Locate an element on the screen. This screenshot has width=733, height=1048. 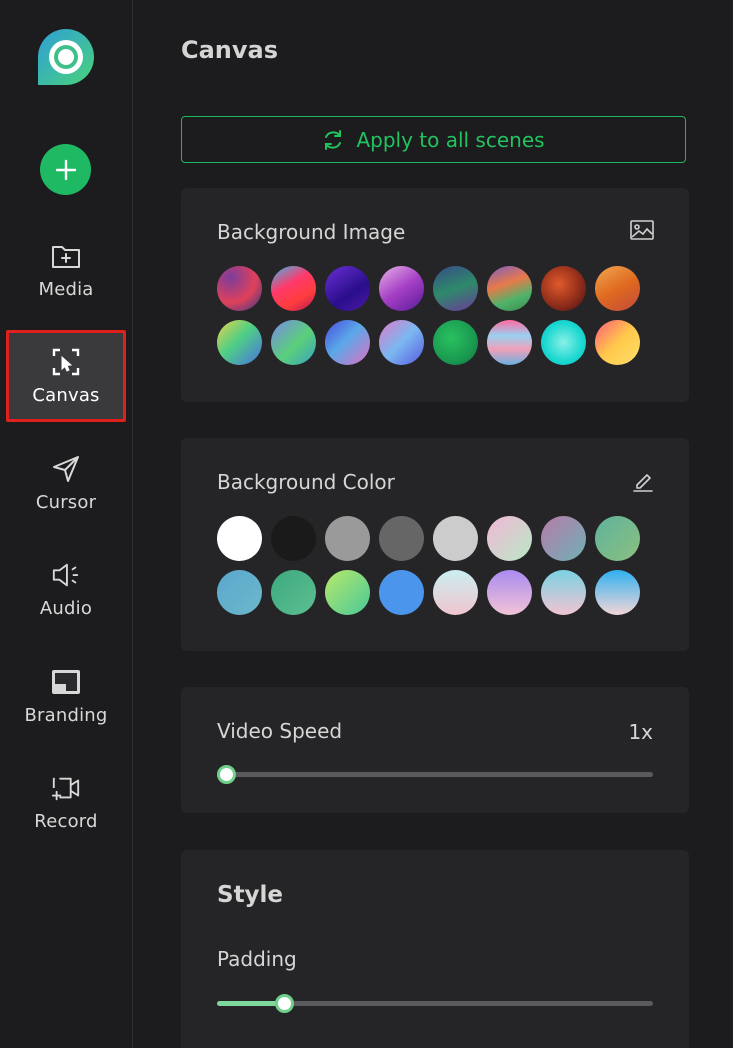
video-speed-value: 1x is located at coordinates (640, 732).